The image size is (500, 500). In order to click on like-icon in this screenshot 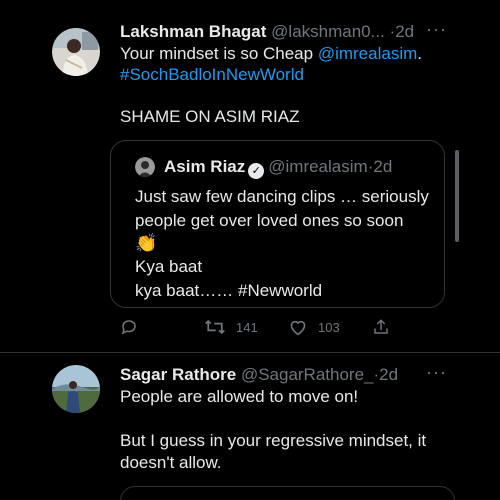, I will do `click(298, 328)`.